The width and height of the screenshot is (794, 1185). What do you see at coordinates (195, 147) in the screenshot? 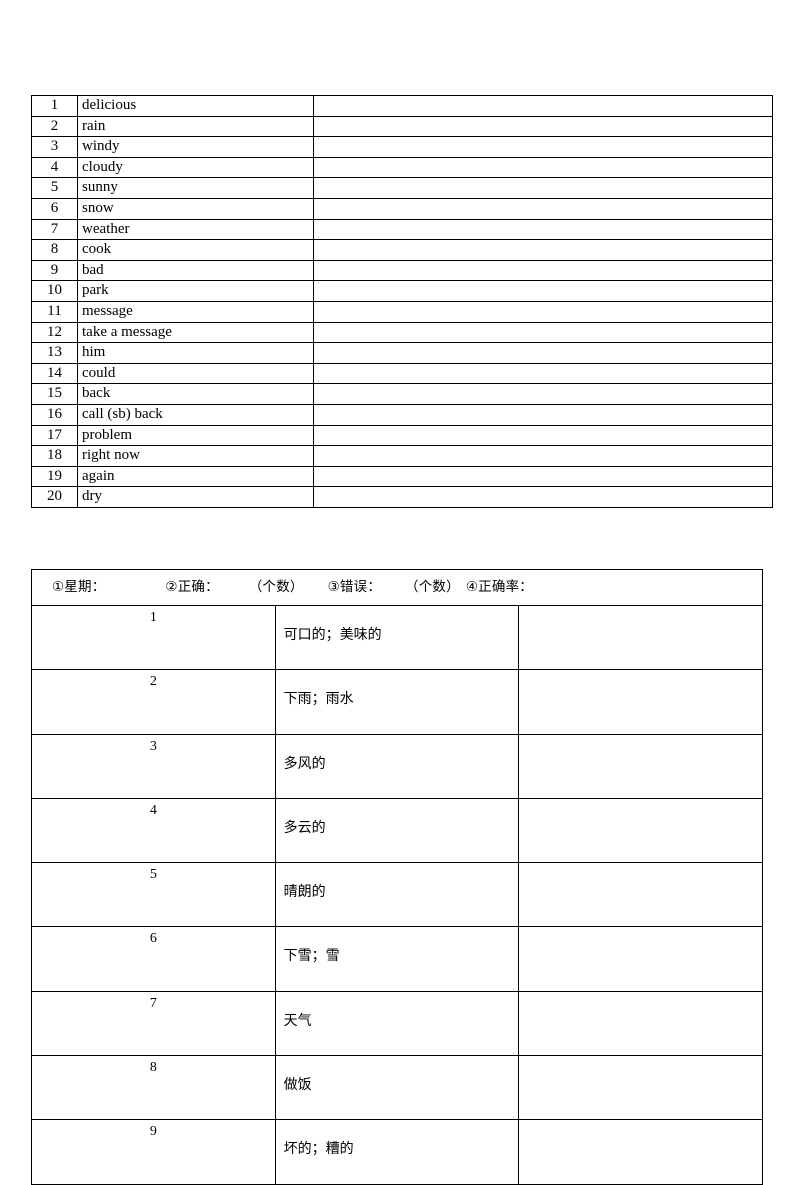
I see `english-word: windy` at bounding box center [195, 147].